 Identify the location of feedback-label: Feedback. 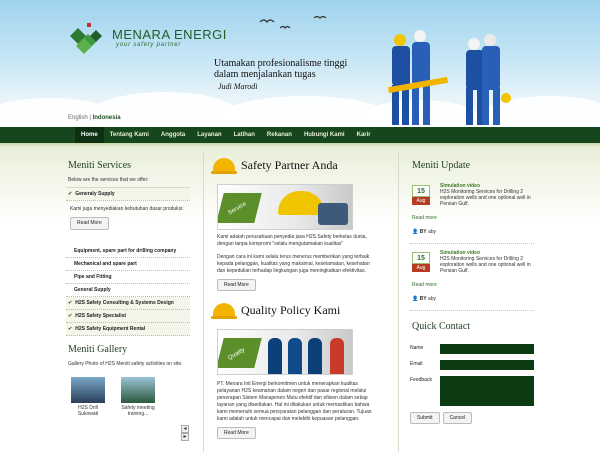
(421, 380).